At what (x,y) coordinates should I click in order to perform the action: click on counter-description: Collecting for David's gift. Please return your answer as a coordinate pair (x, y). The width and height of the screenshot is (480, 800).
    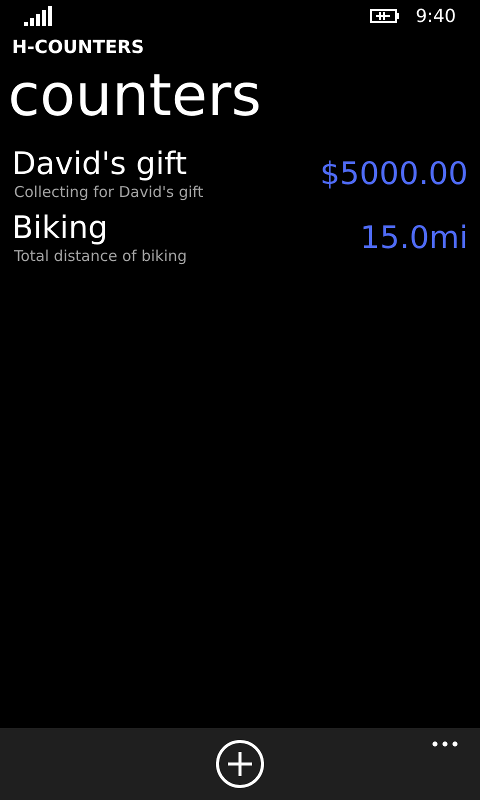
    Looking at the image, I should click on (109, 192).